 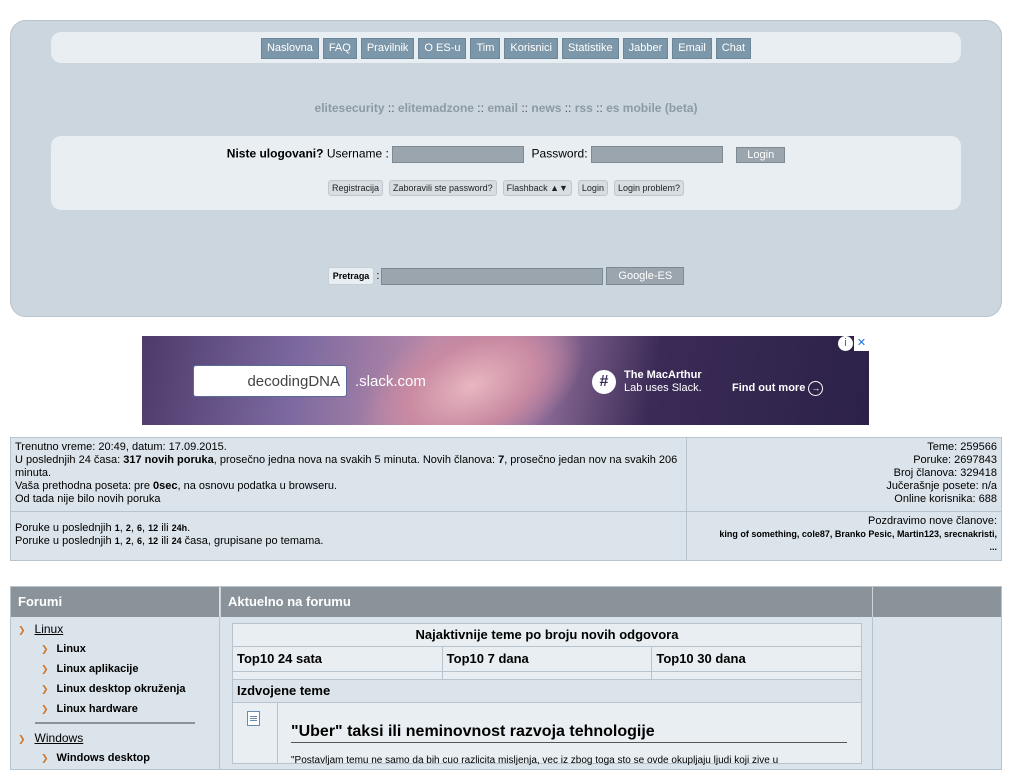 I want to click on nav-chat: Chat, so click(x=733, y=48).